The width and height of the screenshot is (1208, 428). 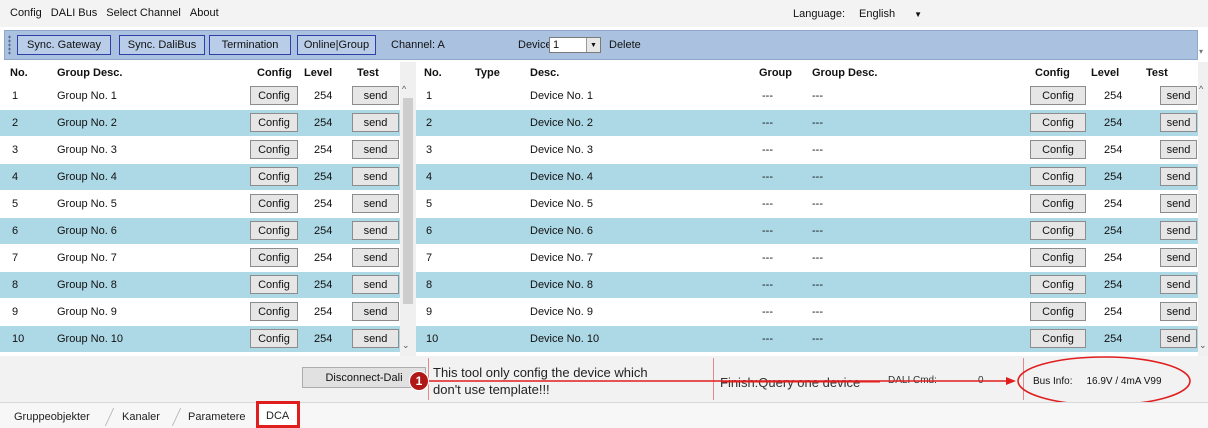 I want to click on device-table-scrollbar: ^ ⌄, so click(x=1203, y=209).